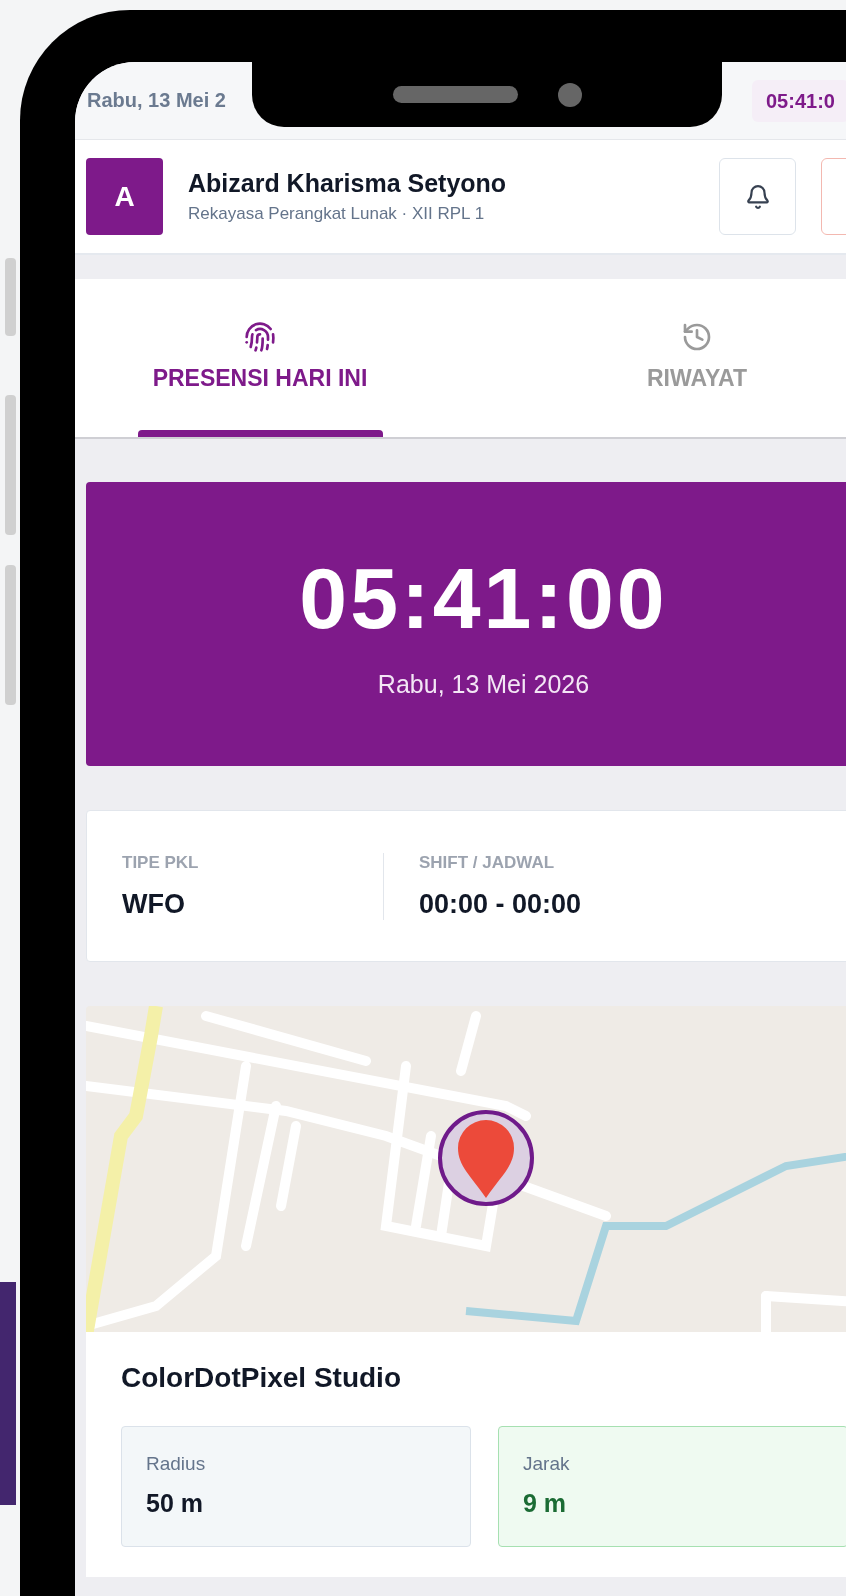 This screenshot has height=1596, width=846. I want to click on info-label: SHIFT / JADWAL, so click(487, 862).